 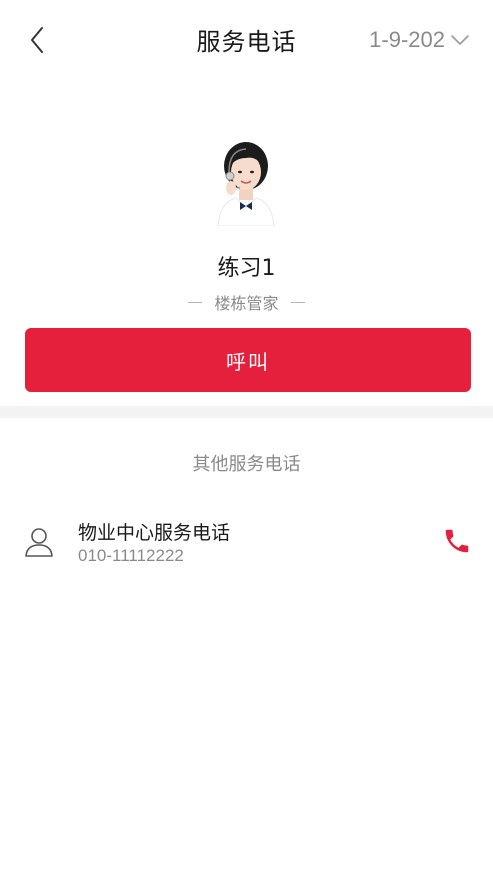 I want to click on divider-left, so click(x=195, y=302).